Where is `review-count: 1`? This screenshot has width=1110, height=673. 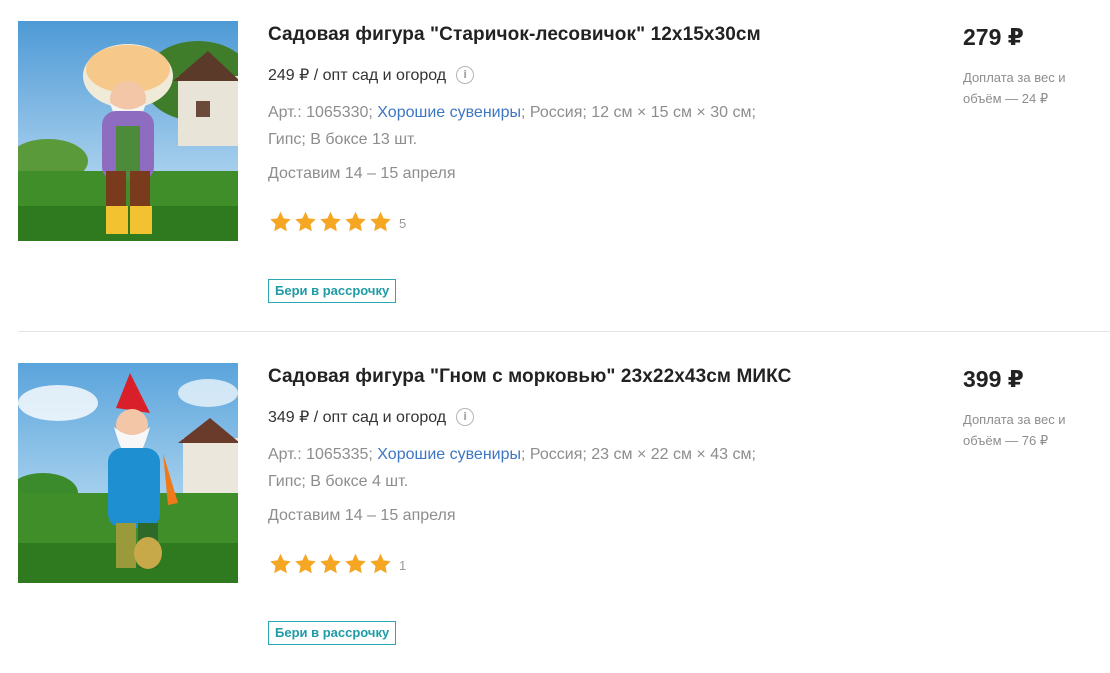 review-count: 1 is located at coordinates (402, 565).